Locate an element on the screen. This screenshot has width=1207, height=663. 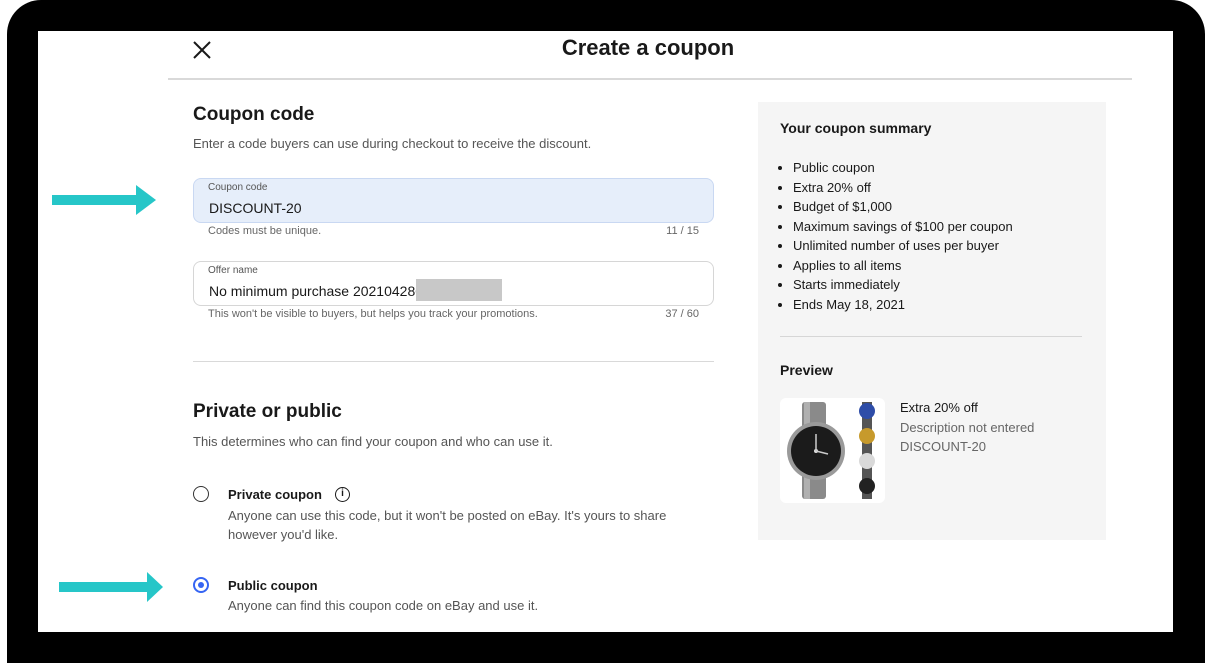
watch-product-image is located at coordinates (832, 450).